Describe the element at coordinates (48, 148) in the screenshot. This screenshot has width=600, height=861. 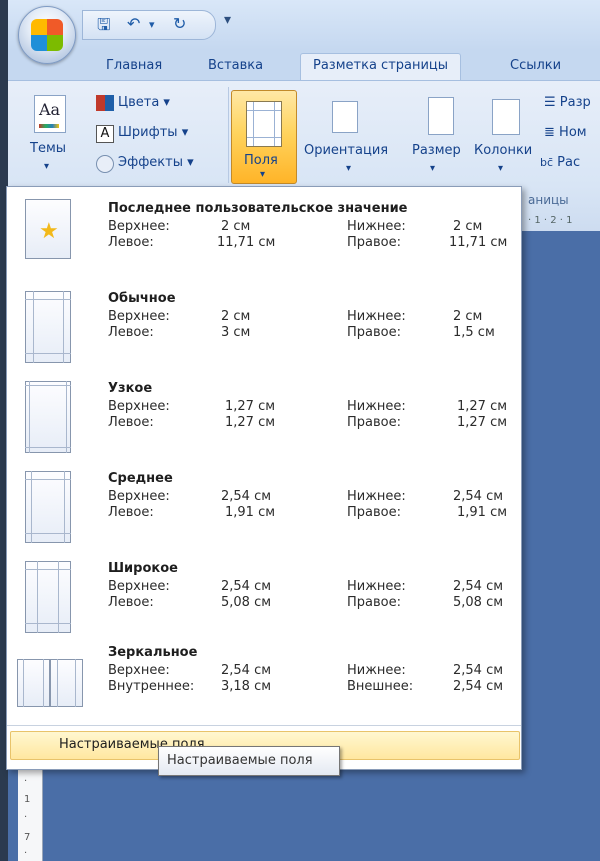
I see `themes-label: Темы` at that location.